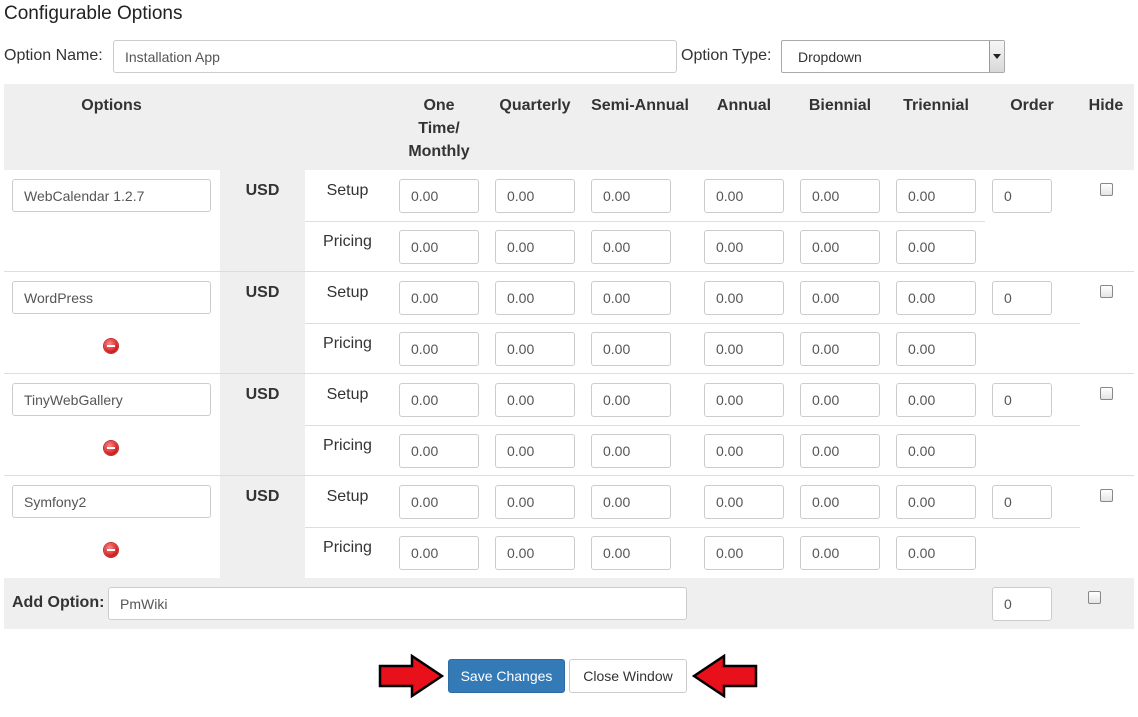 The width and height of the screenshot is (1138, 717). What do you see at coordinates (893, 56) in the screenshot?
I see `option-type-select: Dropdown` at bounding box center [893, 56].